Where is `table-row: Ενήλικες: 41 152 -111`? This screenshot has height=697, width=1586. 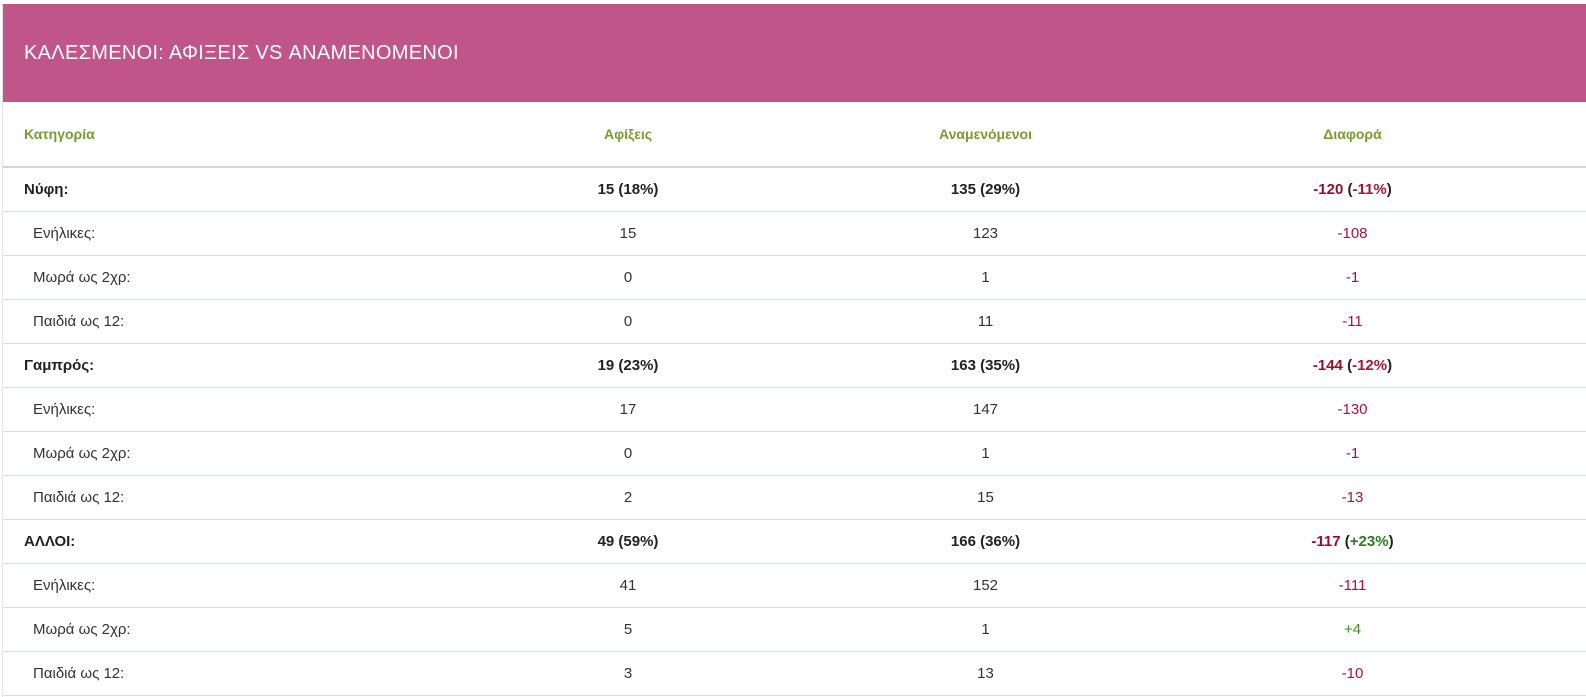
table-row: Ενήλικες: 41 152 -111 is located at coordinates (794, 585).